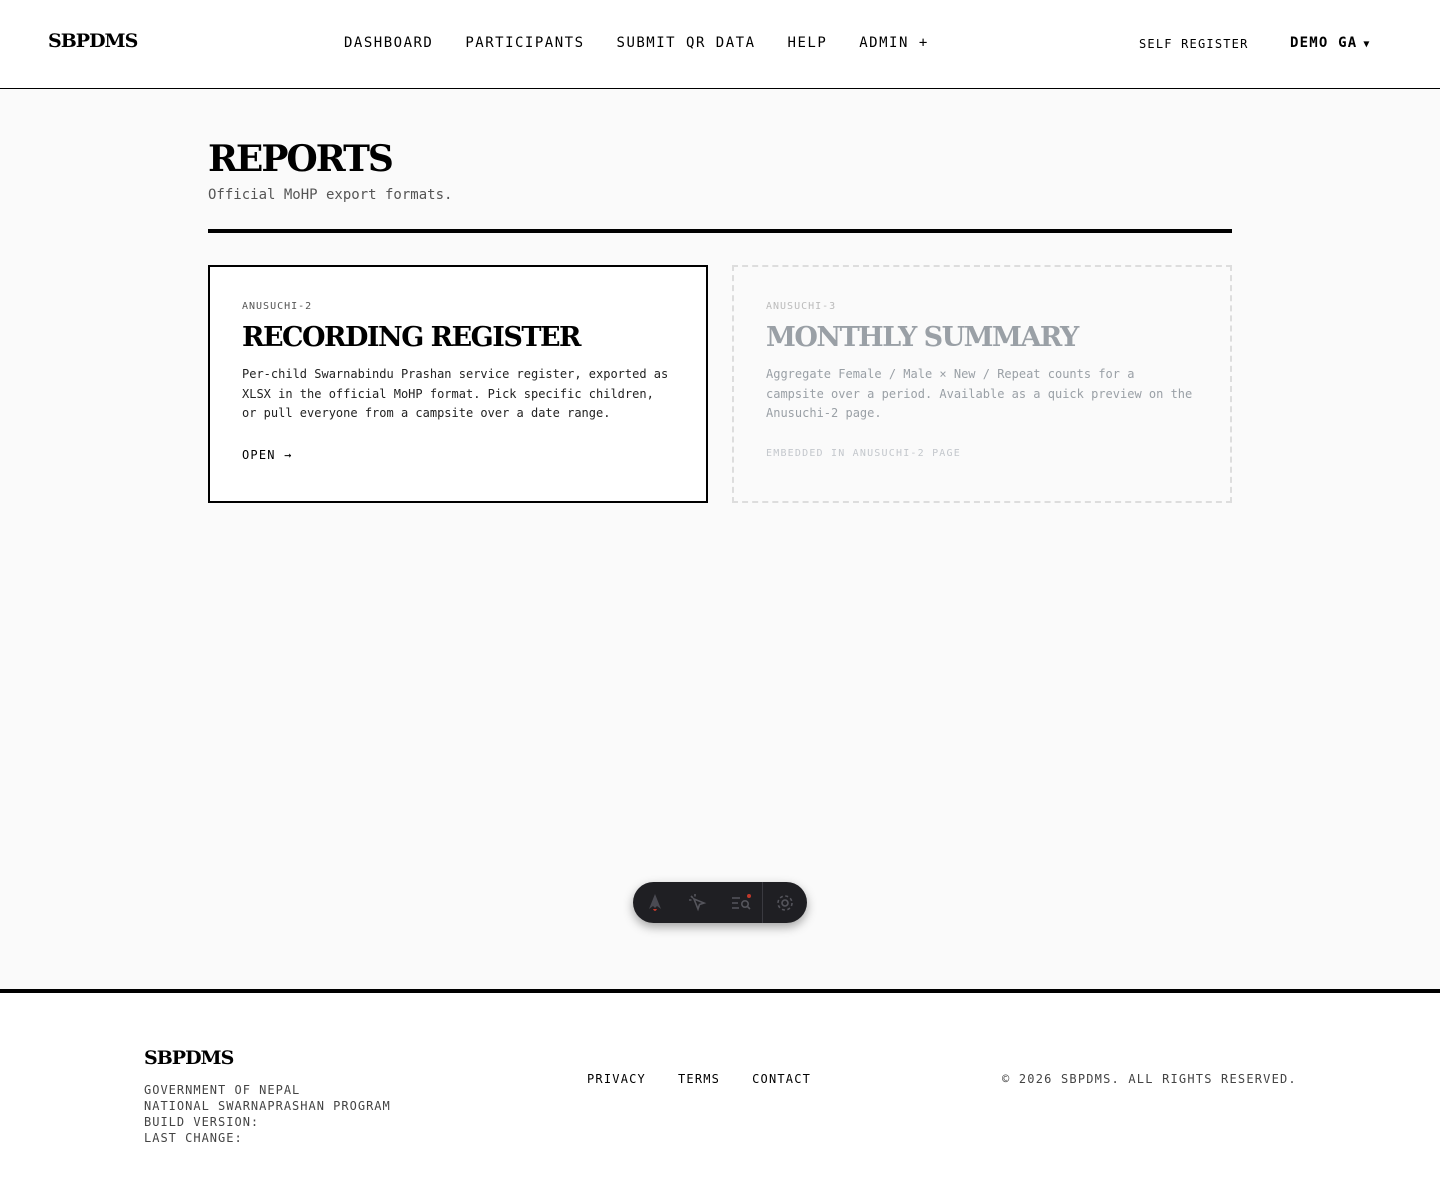 Image resolution: width=1440 pixels, height=1189 pixels. What do you see at coordinates (193, 1138) in the screenshot?
I see `footer-last-change: LAST CHANGE:` at bounding box center [193, 1138].